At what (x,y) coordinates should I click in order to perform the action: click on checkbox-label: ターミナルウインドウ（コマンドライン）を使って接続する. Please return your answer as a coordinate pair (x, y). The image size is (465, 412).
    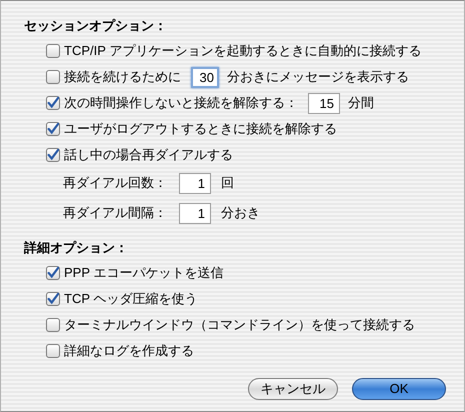
    Looking at the image, I should click on (239, 325).